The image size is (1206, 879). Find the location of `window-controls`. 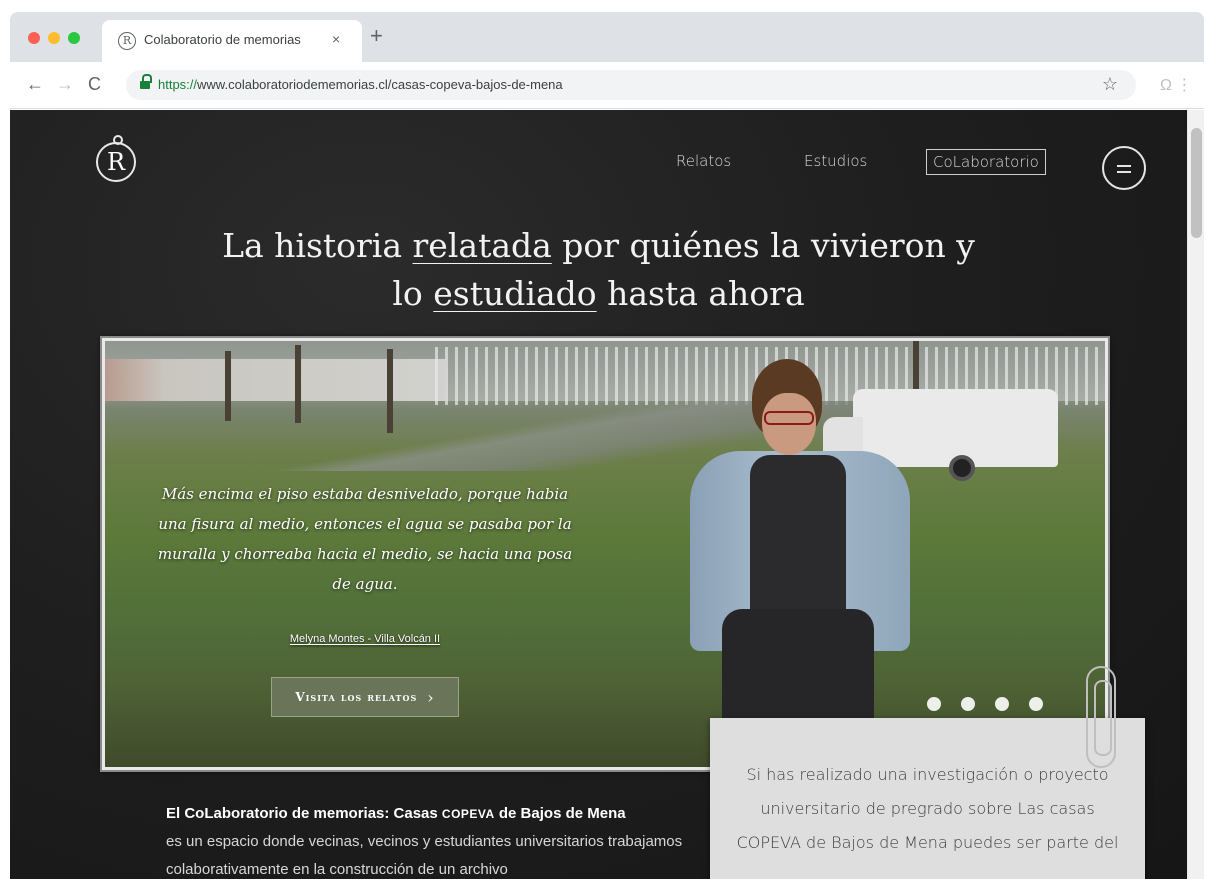

window-controls is located at coordinates (54, 38).